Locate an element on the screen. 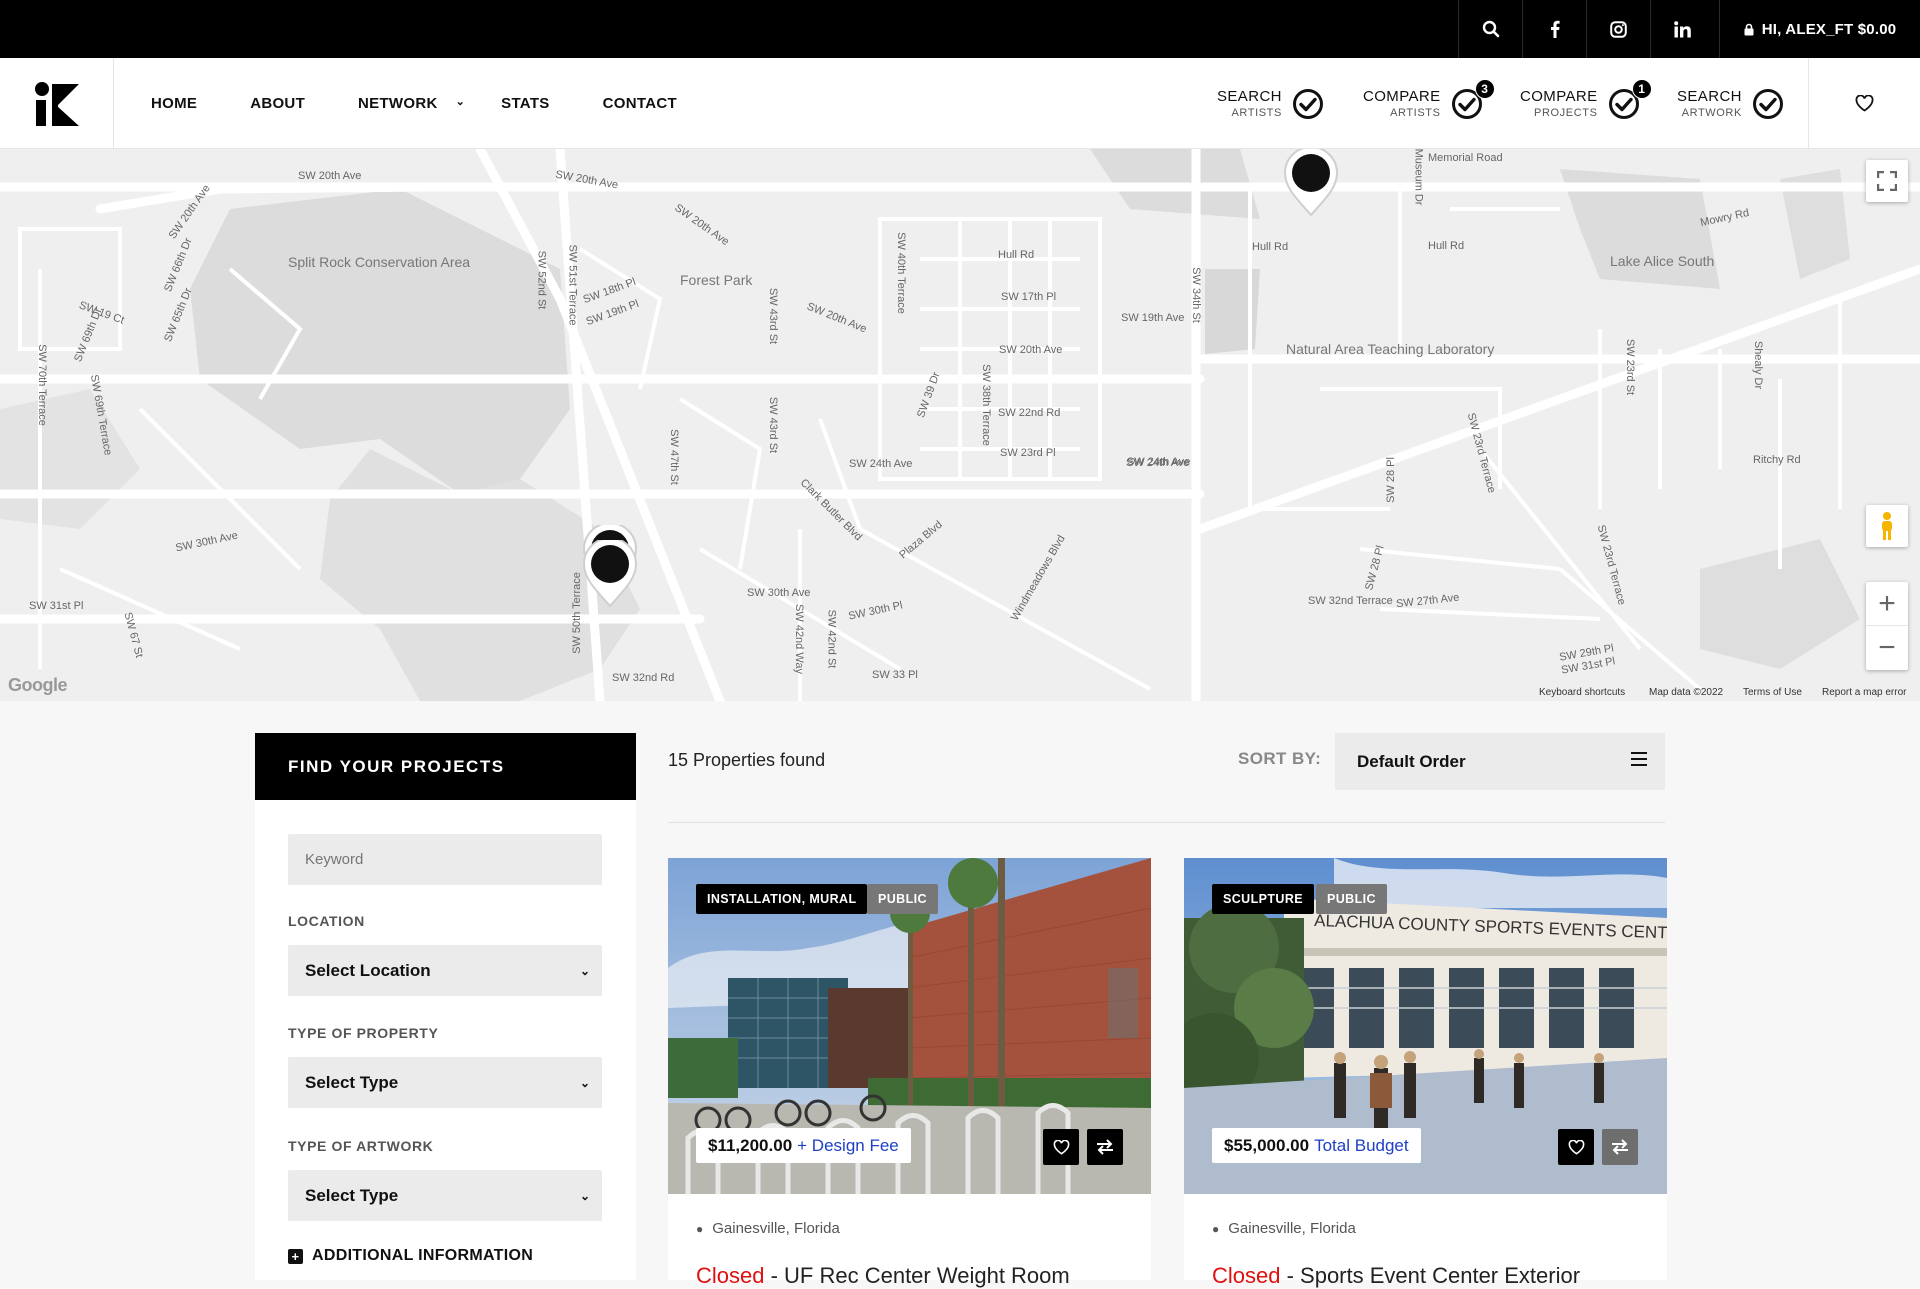 The height and width of the screenshot is (1289, 1920). map-pin-icon: ● is located at coordinates (1216, 1228).